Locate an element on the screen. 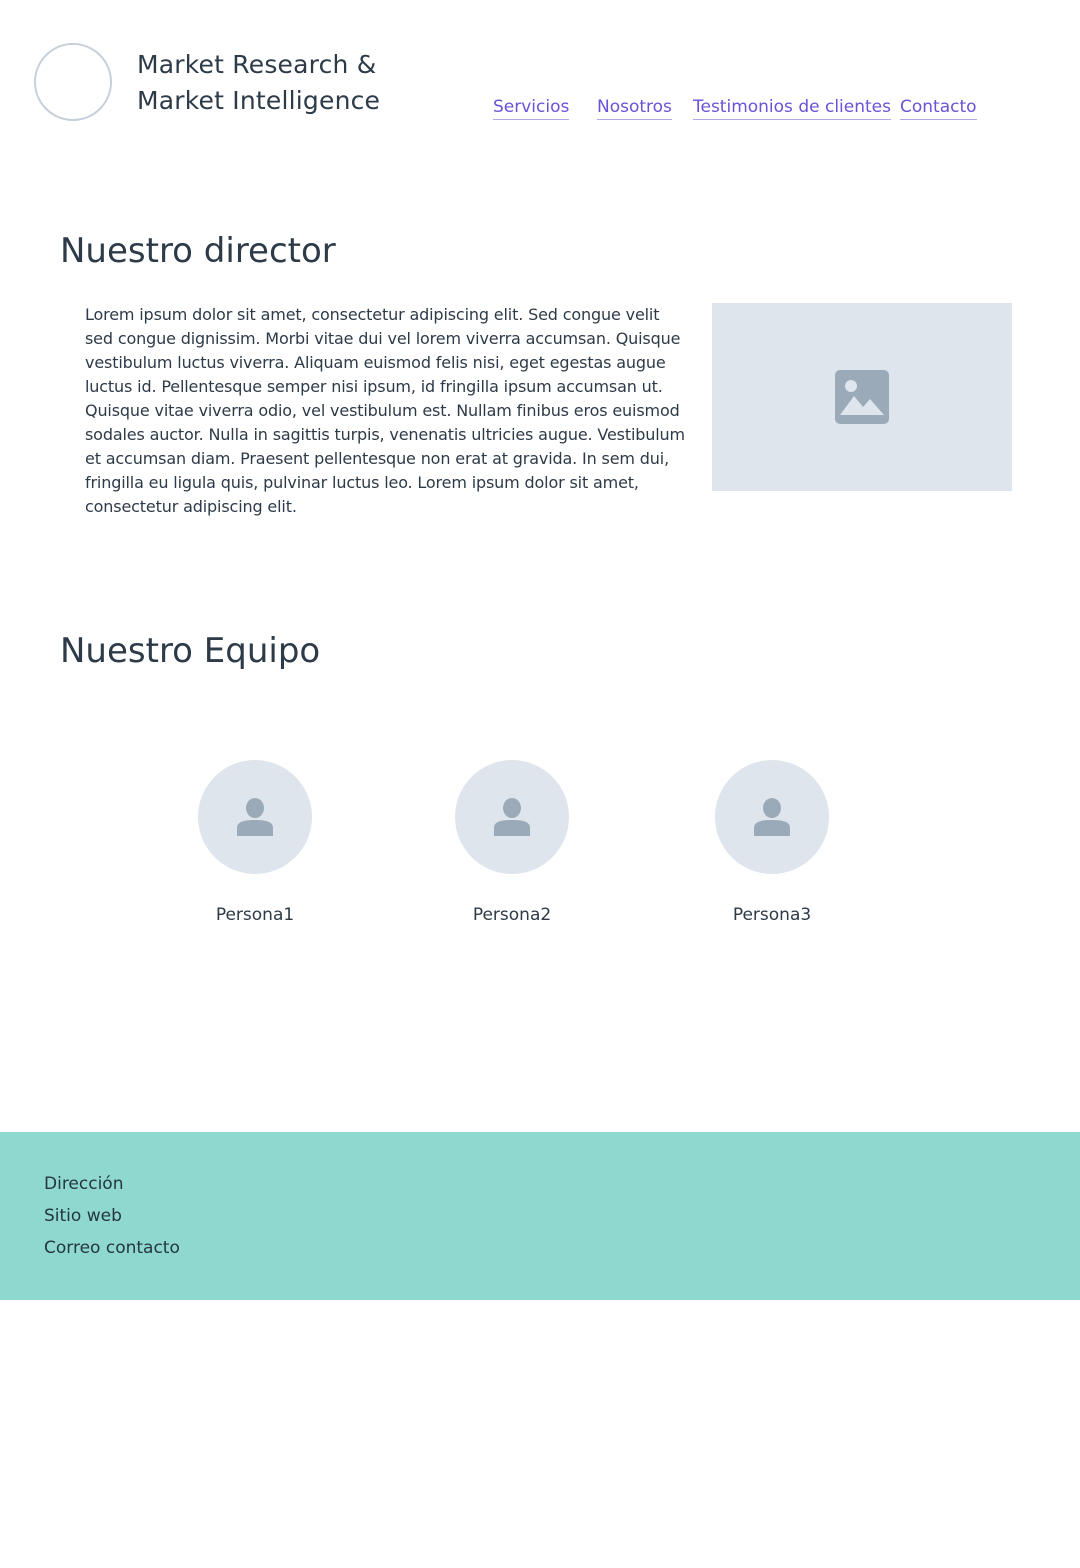  footer-website: Sitio web is located at coordinates (83, 1216).